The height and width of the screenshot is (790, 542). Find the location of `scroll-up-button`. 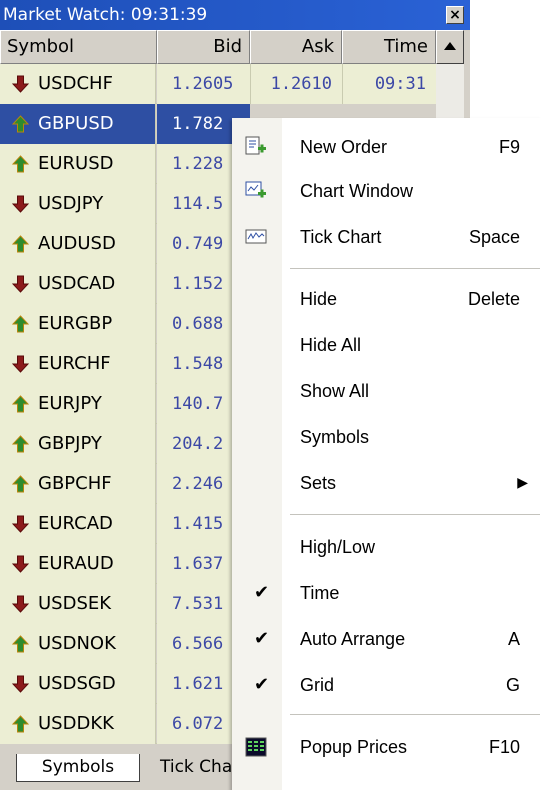

scroll-up-button is located at coordinates (450, 47).